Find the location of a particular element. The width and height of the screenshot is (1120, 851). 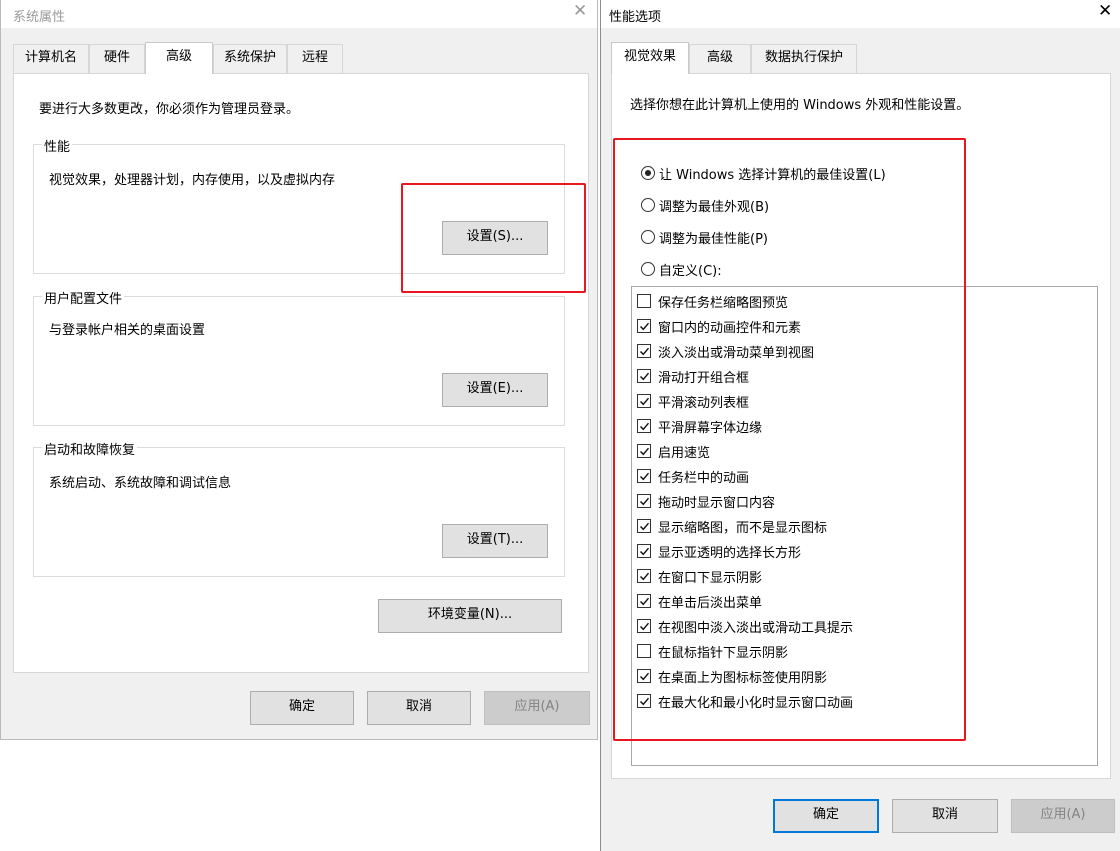

visual-effect-option-label: 在鼠标指针下显示阴影 is located at coordinates (723, 653).